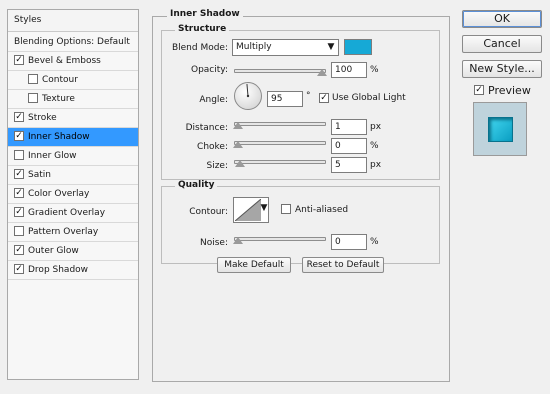 The height and width of the screenshot is (394, 550). I want to click on inner-shadow-title: Inner Shadow, so click(205, 14).